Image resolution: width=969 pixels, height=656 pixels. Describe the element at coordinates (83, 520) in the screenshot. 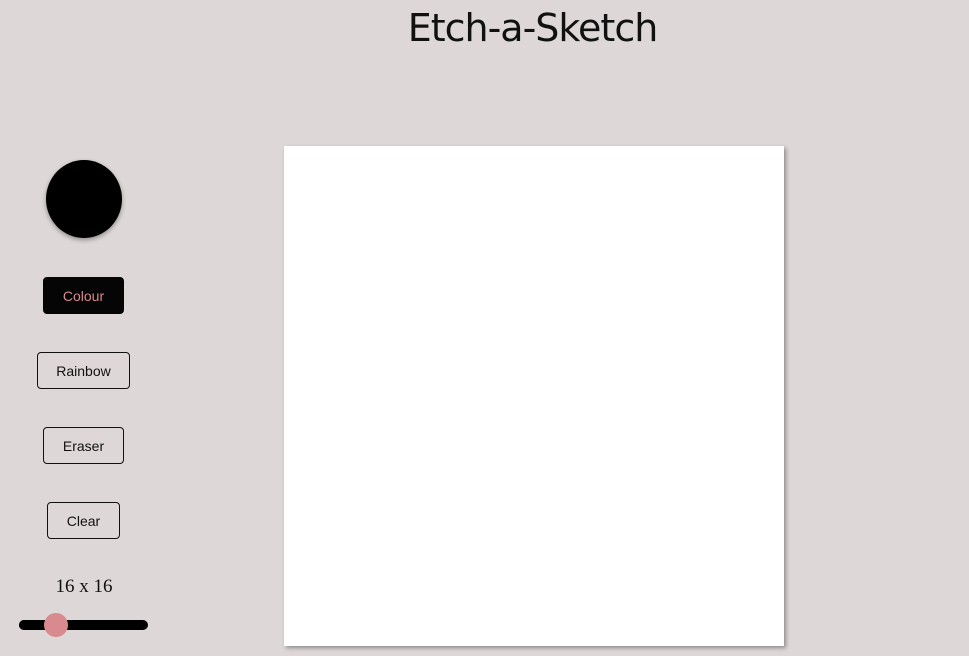

I see `clear-button: Clear` at that location.